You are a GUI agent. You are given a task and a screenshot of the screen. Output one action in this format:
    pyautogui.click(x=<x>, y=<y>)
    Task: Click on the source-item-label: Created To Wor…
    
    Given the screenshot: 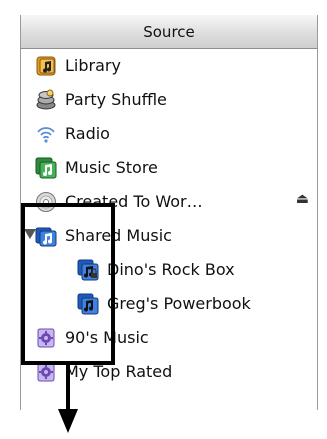 What is the action you would take?
    pyautogui.click(x=134, y=201)
    